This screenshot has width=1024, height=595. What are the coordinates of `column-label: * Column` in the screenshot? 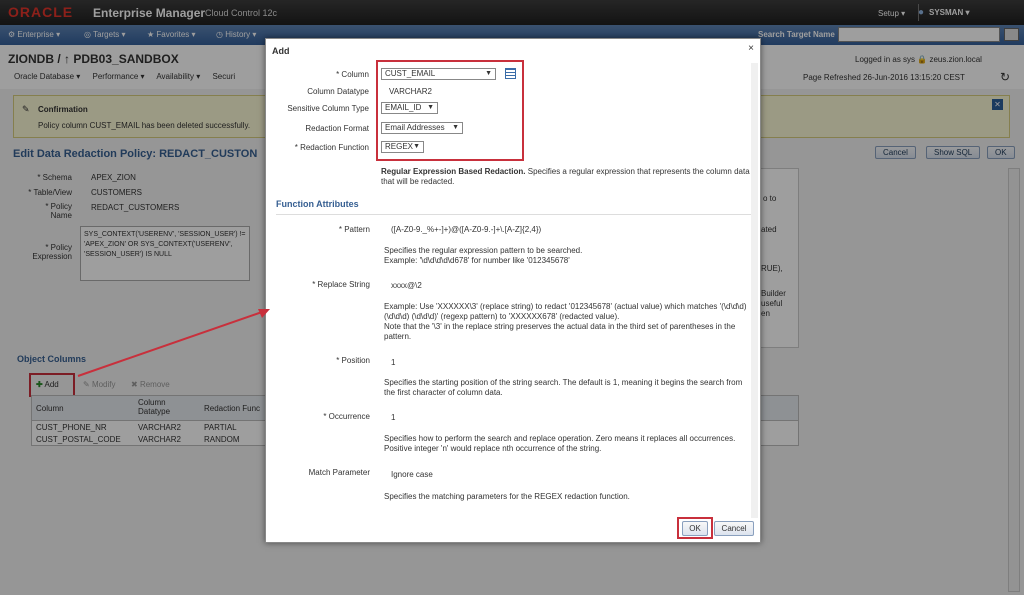 It's located at (352, 74).